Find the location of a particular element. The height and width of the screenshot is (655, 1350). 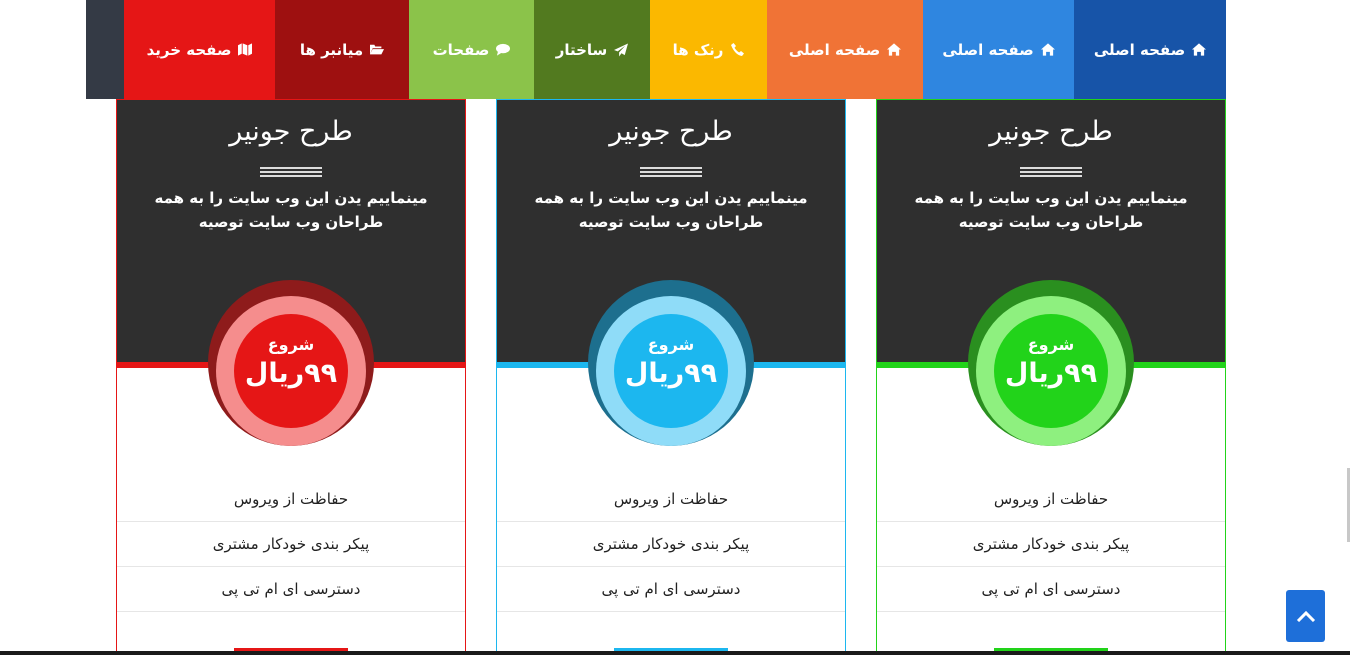

nav-item-label: رنک ها is located at coordinates (698, 49).